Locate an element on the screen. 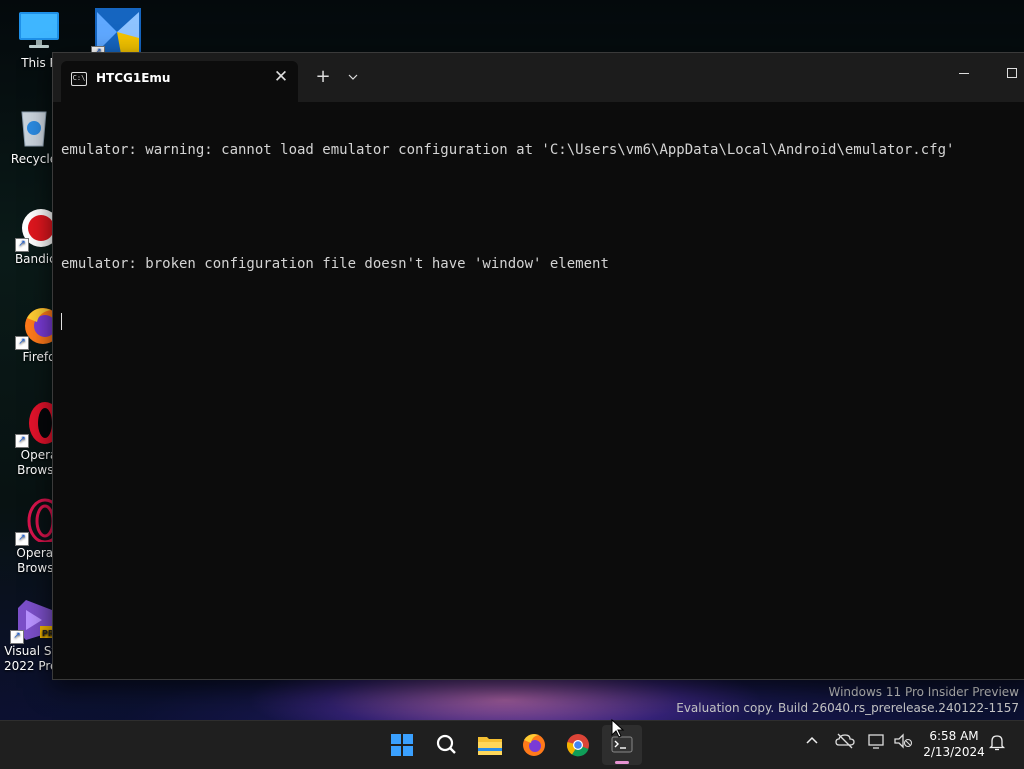  chevron-down-icon is located at coordinates (353, 77).